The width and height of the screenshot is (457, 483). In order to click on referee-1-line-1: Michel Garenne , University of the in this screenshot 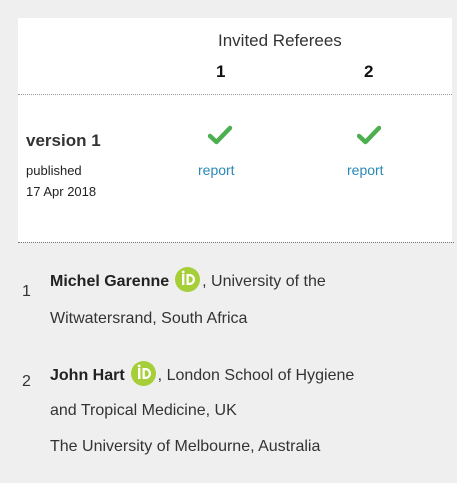, I will do `click(188, 279)`.